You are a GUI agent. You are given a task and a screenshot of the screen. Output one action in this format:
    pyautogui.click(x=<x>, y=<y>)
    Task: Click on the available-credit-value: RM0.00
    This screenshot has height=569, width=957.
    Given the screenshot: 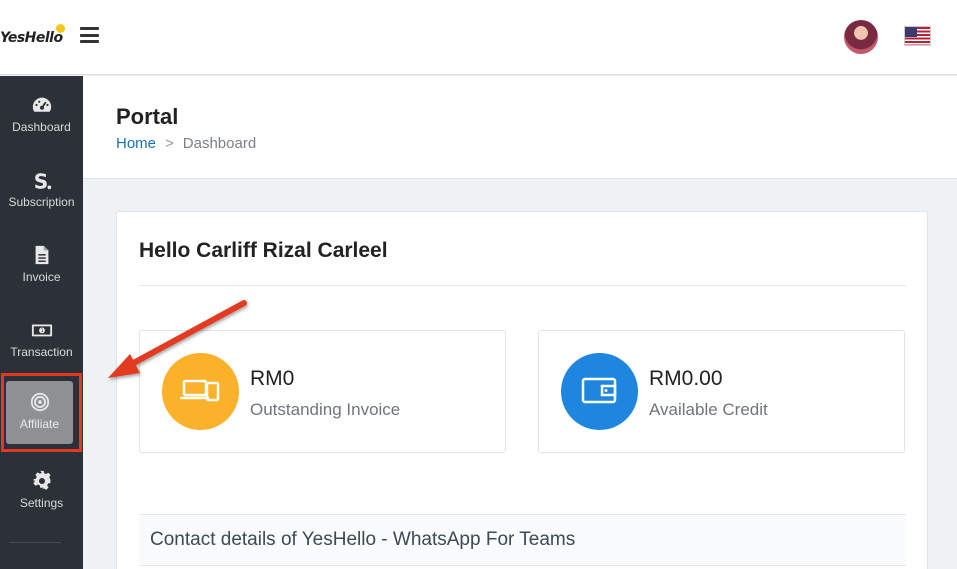 What is the action you would take?
    pyautogui.click(x=686, y=378)
    